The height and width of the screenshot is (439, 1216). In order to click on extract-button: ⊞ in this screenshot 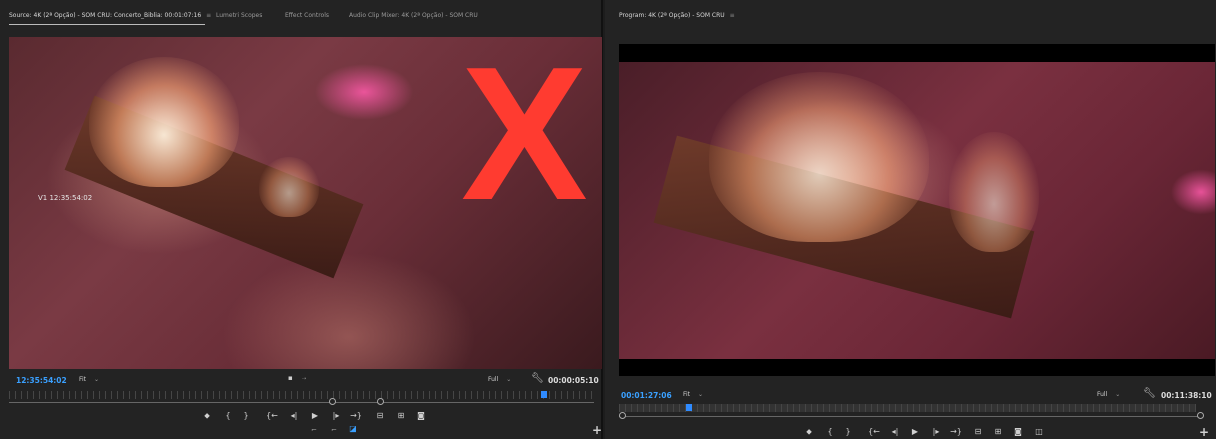, I will do `click(998, 432)`.